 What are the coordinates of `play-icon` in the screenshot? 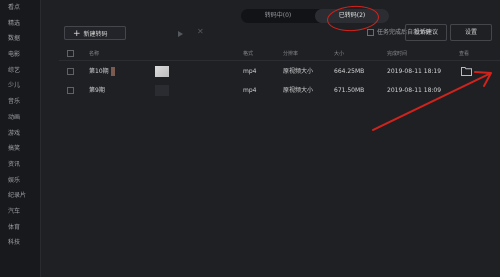 It's located at (180, 34).